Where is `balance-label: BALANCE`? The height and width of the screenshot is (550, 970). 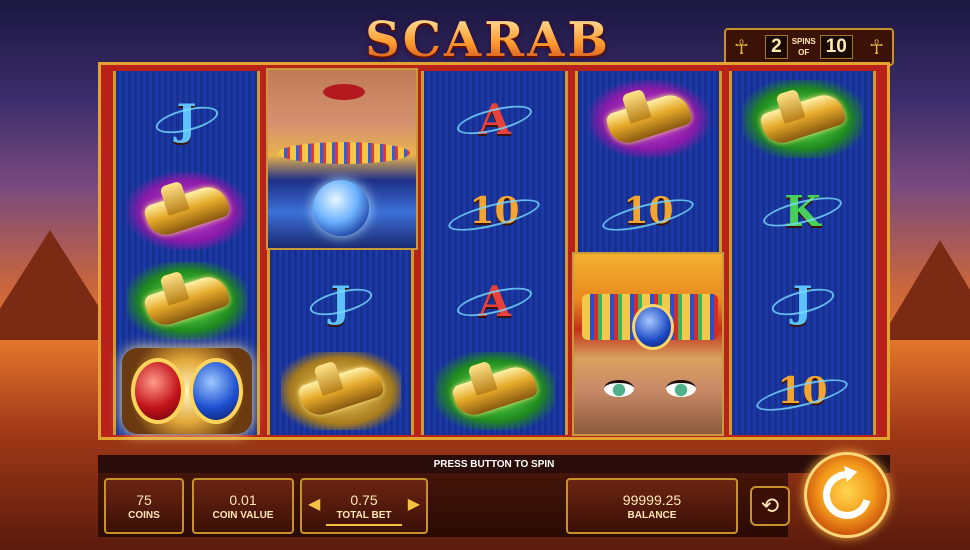 balance-label: BALANCE is located at coordinates (652, 515).